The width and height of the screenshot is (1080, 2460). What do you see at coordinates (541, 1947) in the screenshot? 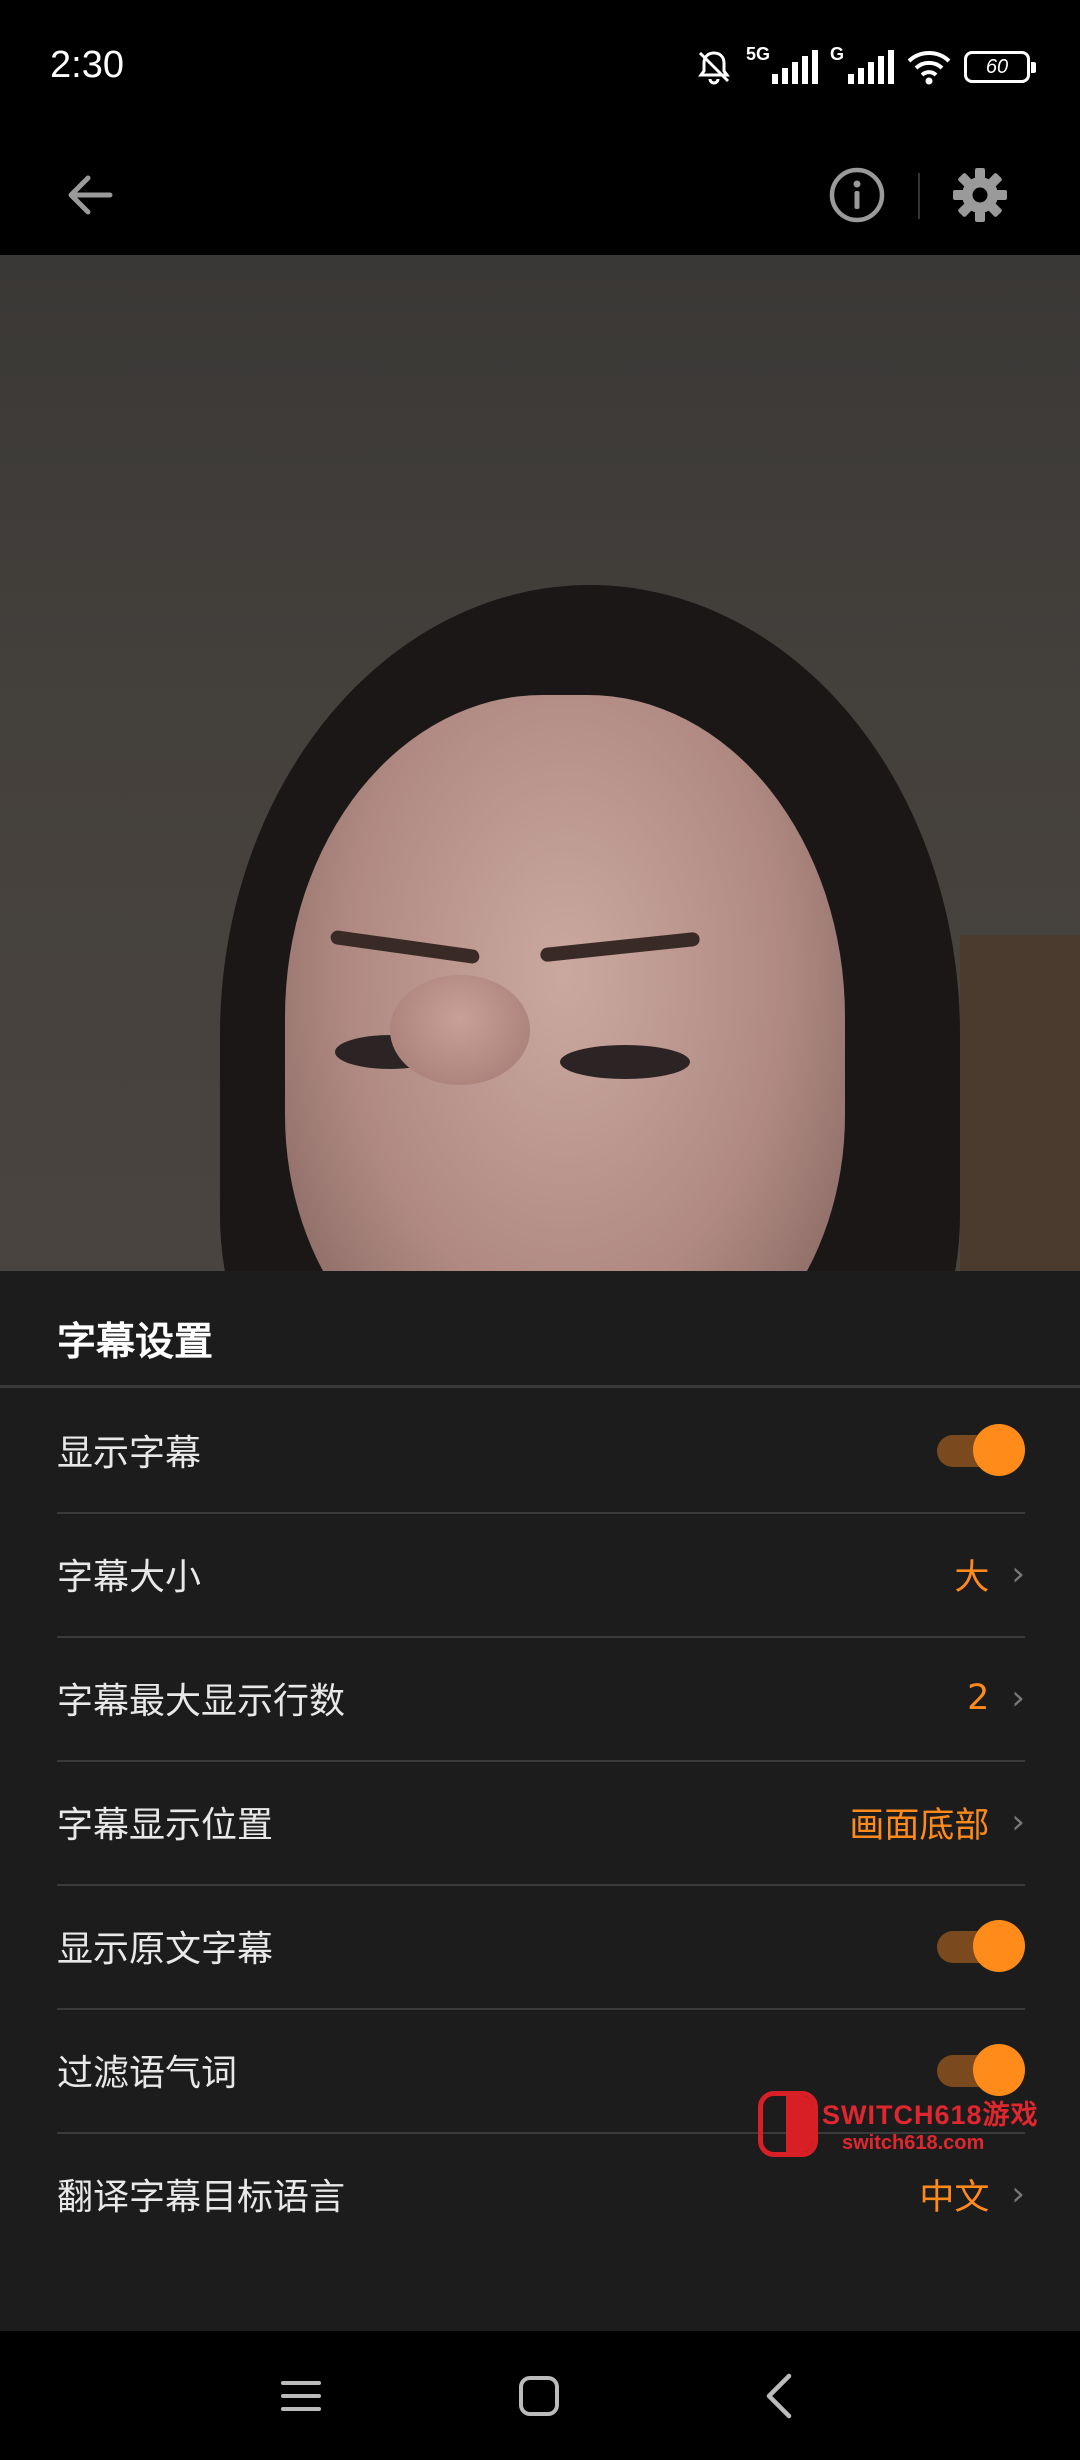
I see `setting-row-show-original: 显示原文字幕` at bounding box center [541, 1947].